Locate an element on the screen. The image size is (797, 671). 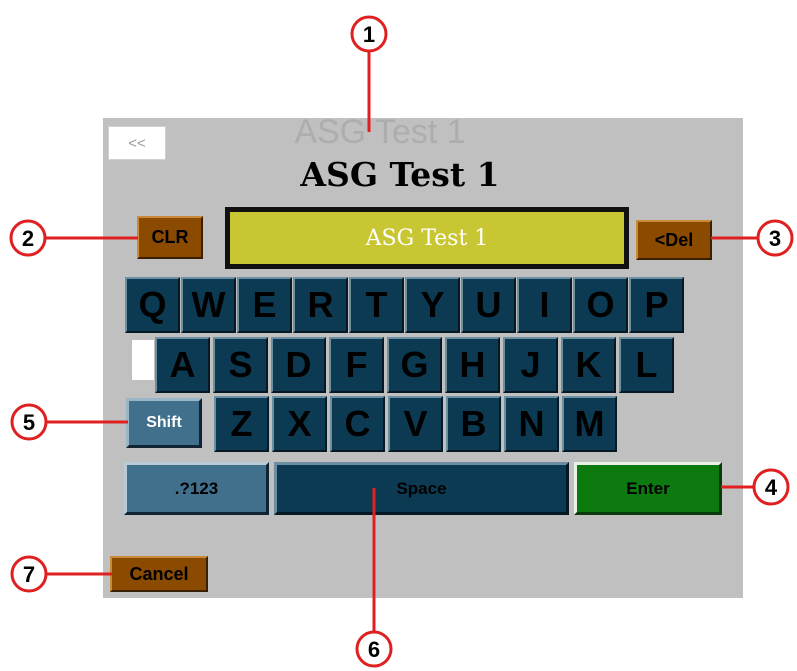
callout-label-6: 6 is located at coordinates (374, 649).